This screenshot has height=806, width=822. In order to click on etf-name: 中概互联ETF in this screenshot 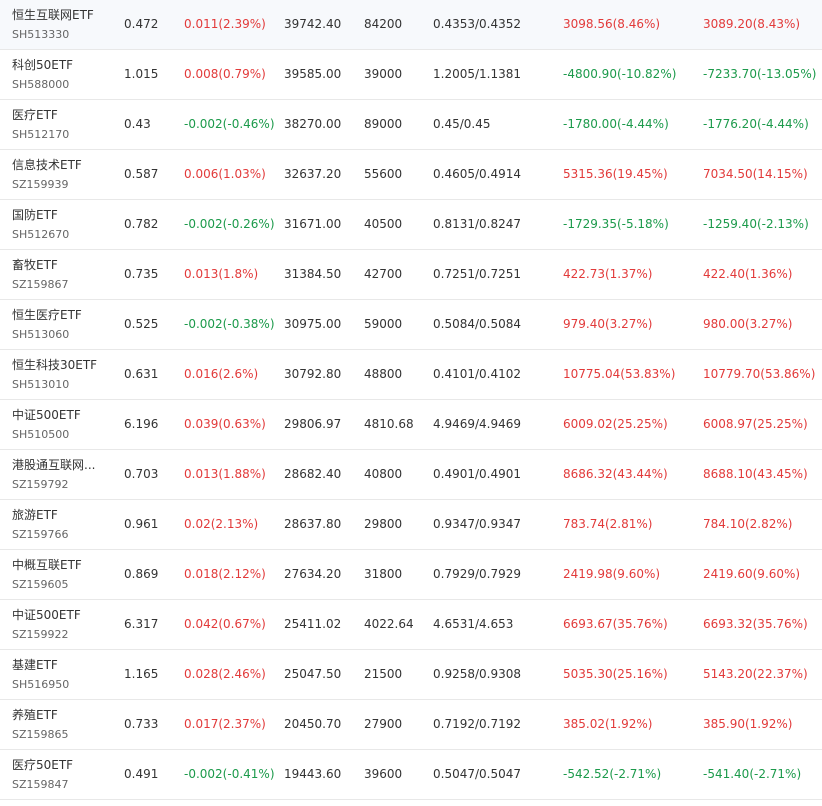, I will do `click(62, 564)`.